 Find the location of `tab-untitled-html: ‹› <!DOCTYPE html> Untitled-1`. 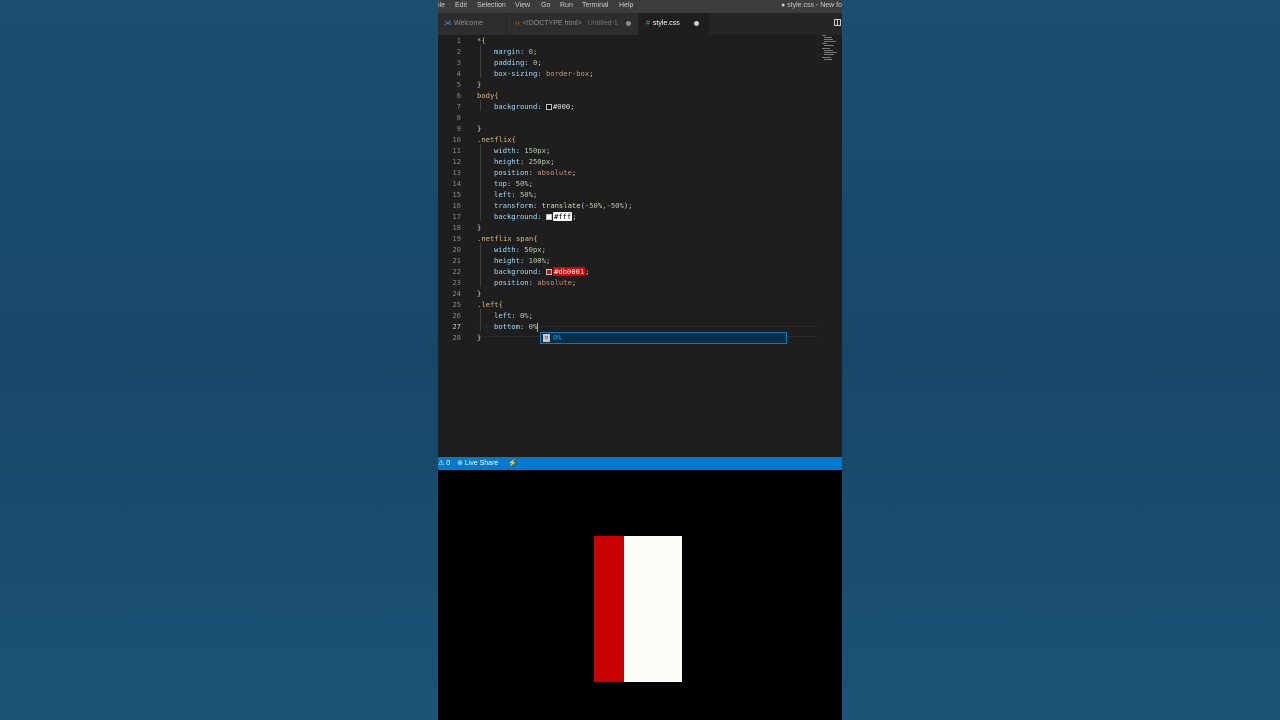

tab-untitled-html: ‹› <!DOCTYPE html> Untitled-1 is located at coordinates (572, 24).